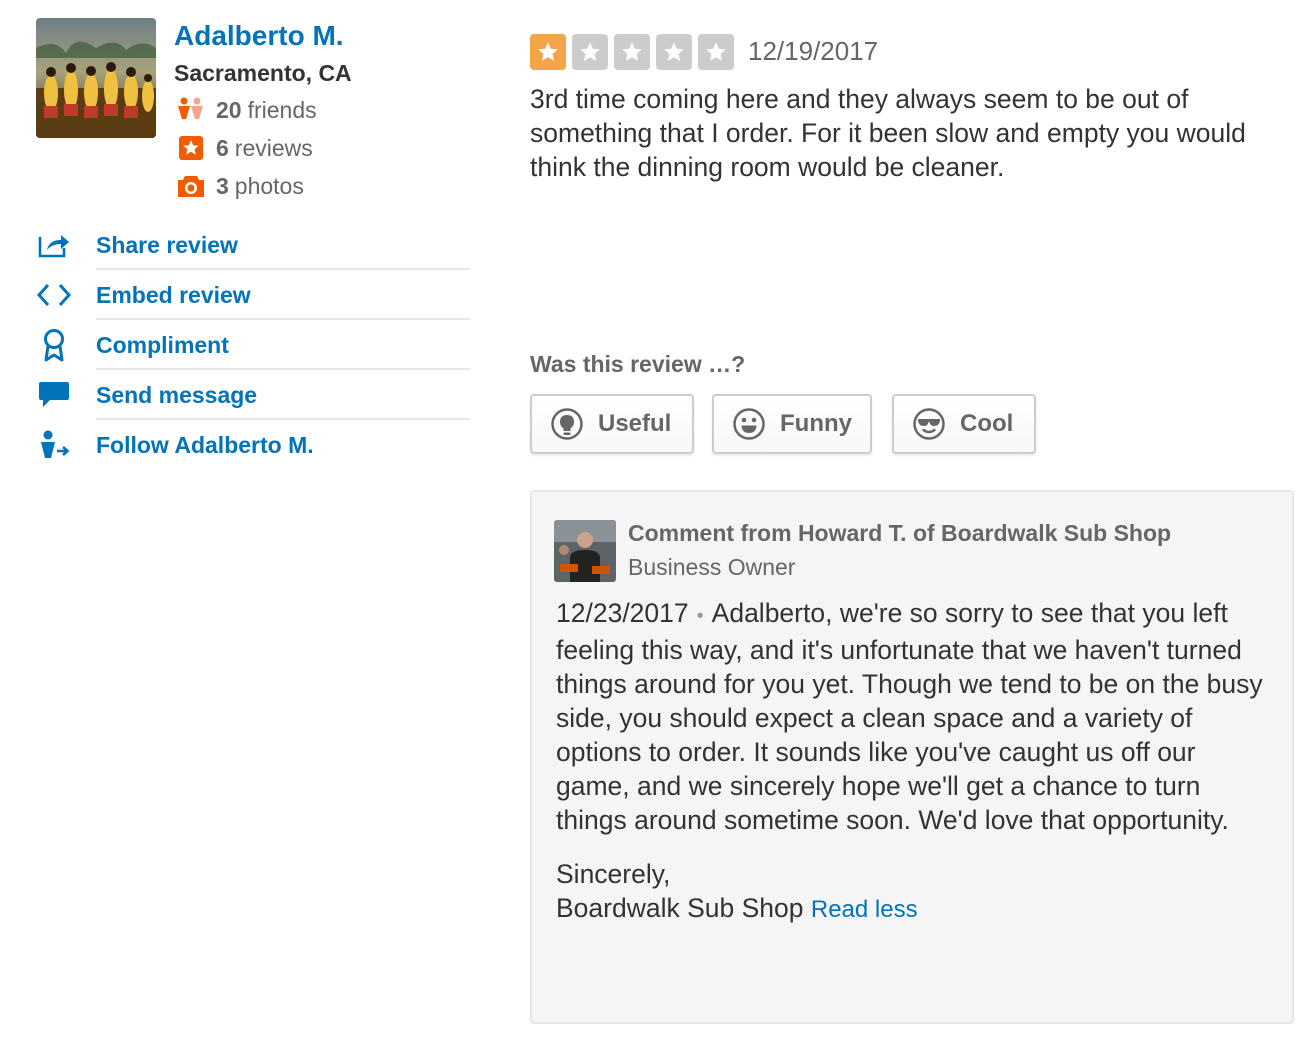 This screenshot has height=1042, width=1310. I want to click on user-location: Sacramento, CA, so click(263, 73).